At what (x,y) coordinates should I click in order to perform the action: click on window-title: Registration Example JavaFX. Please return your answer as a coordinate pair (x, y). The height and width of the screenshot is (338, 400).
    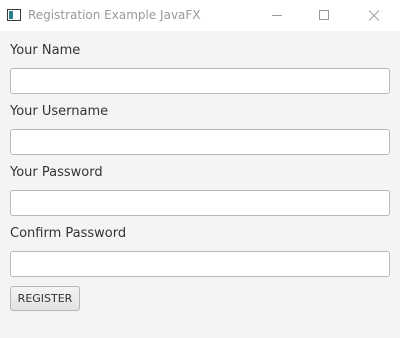
    Looking at the image, I should click on (114, 15).